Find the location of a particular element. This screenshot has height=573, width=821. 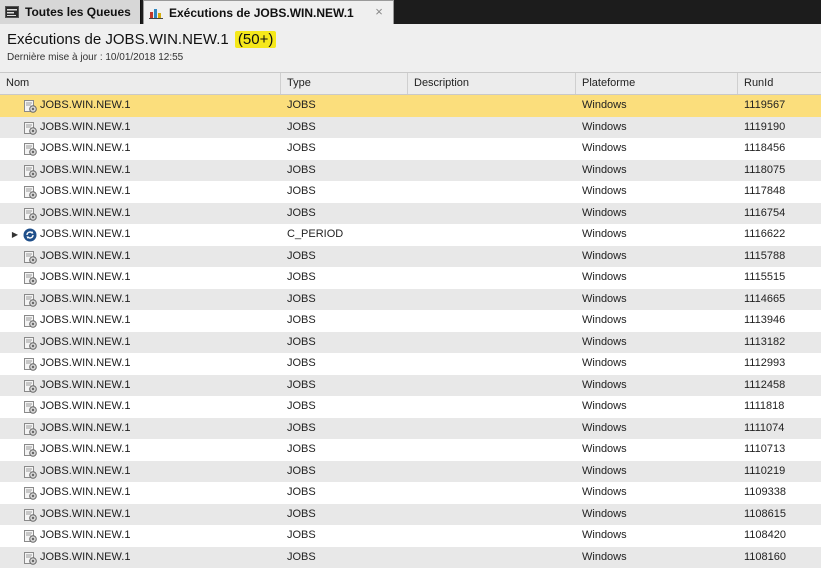

table-row: JOBS.WIN.NEW.1 JOBS Windows 1113946 is located at coordinates (410, 321).